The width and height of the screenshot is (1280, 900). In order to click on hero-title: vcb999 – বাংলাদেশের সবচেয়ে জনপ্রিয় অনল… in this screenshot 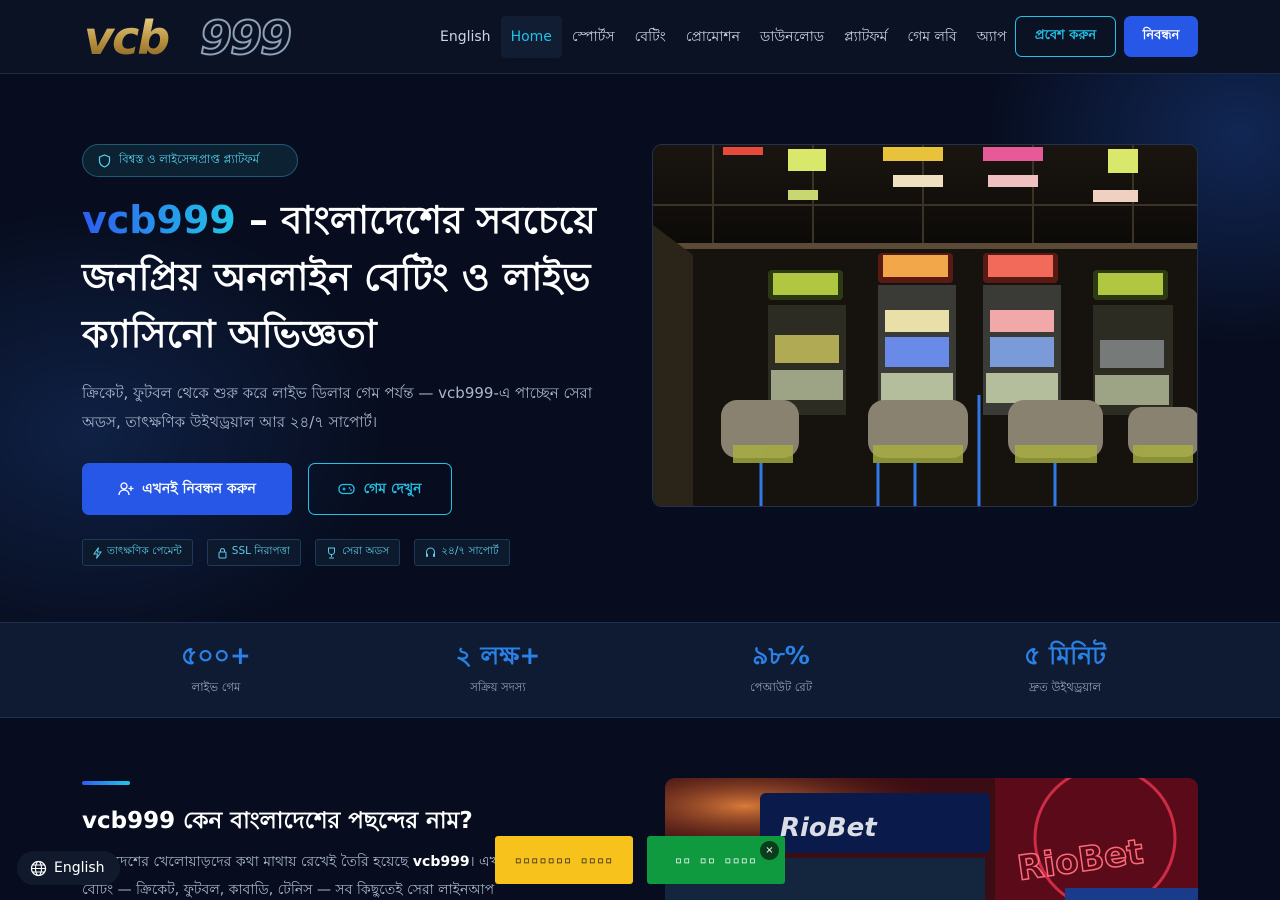, I will do `click(362, 277)`.